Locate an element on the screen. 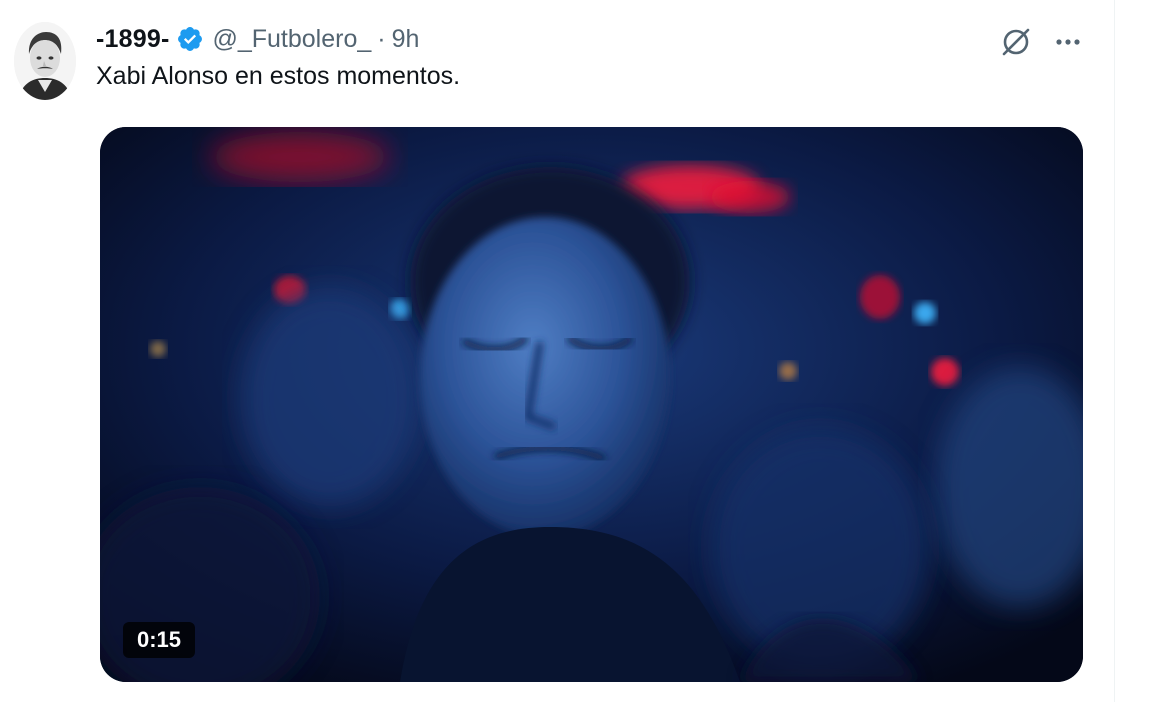 The width and height of the screenshot is (1152, 702). tweet-header: -1899- @_Futbolero_ · 9h is located at coordinates (257, 39).